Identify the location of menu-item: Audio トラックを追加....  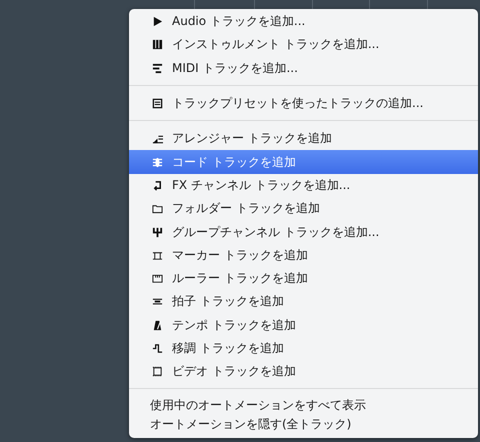
(303, 22).